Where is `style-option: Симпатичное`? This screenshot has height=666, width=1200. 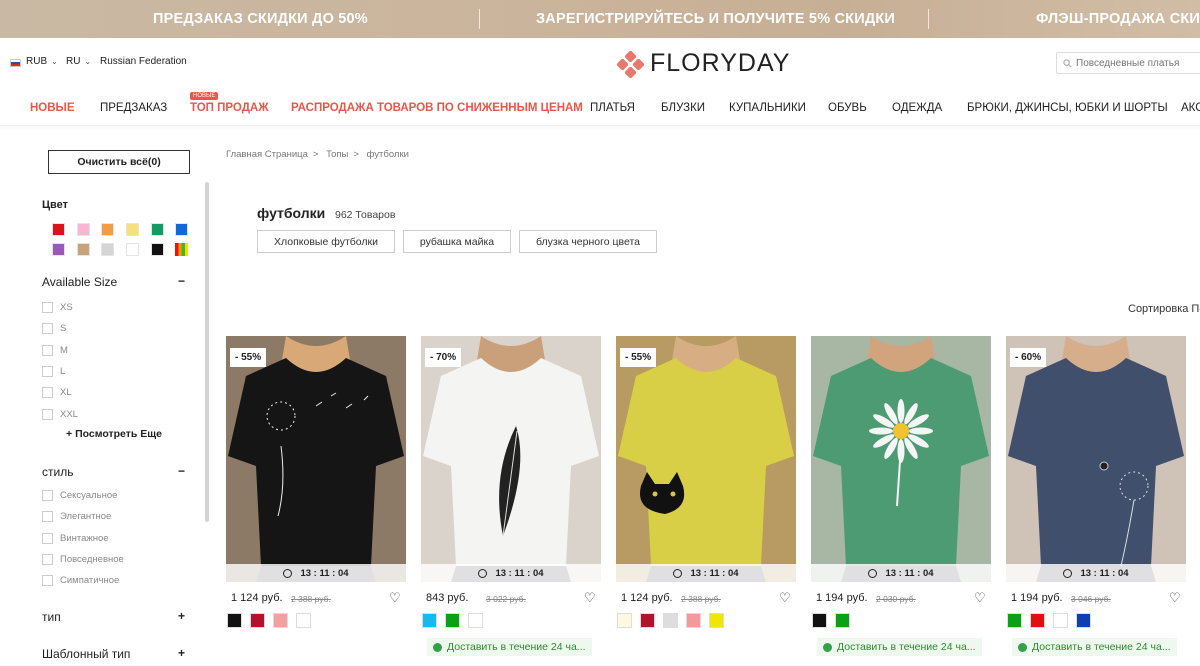 style-option: Симпатичное is located at coordinates (80, 581).